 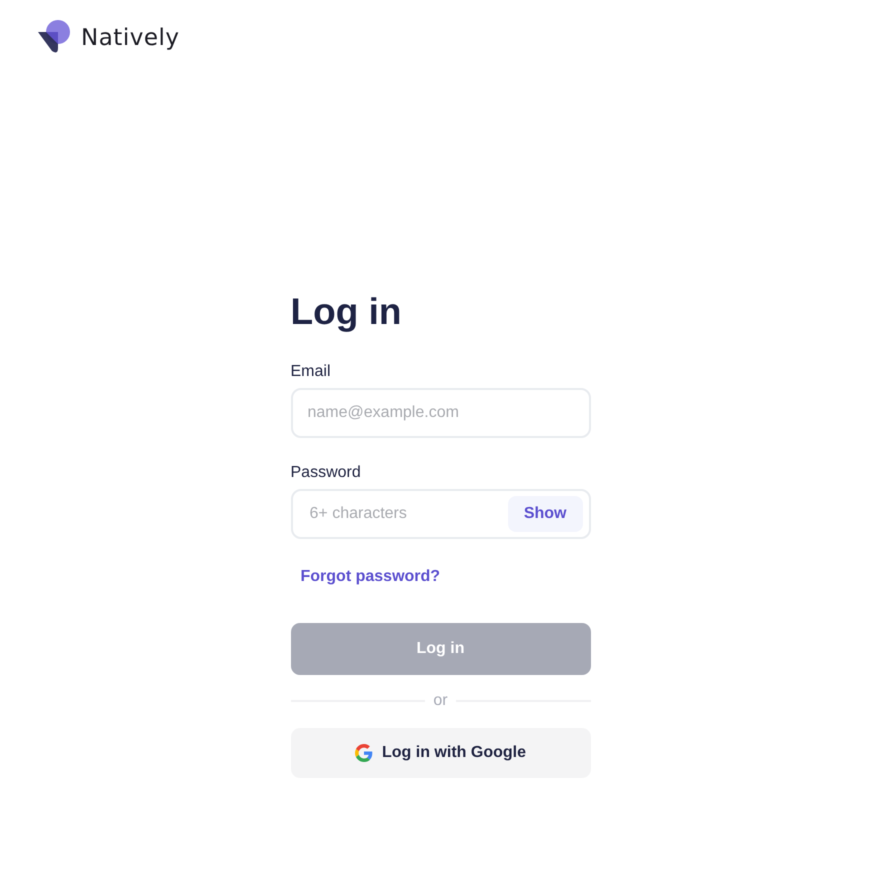 What do you see at coordinates (311, 372) in the screenshot?
I see `field-label: Email` at bounding box center [311, 372].